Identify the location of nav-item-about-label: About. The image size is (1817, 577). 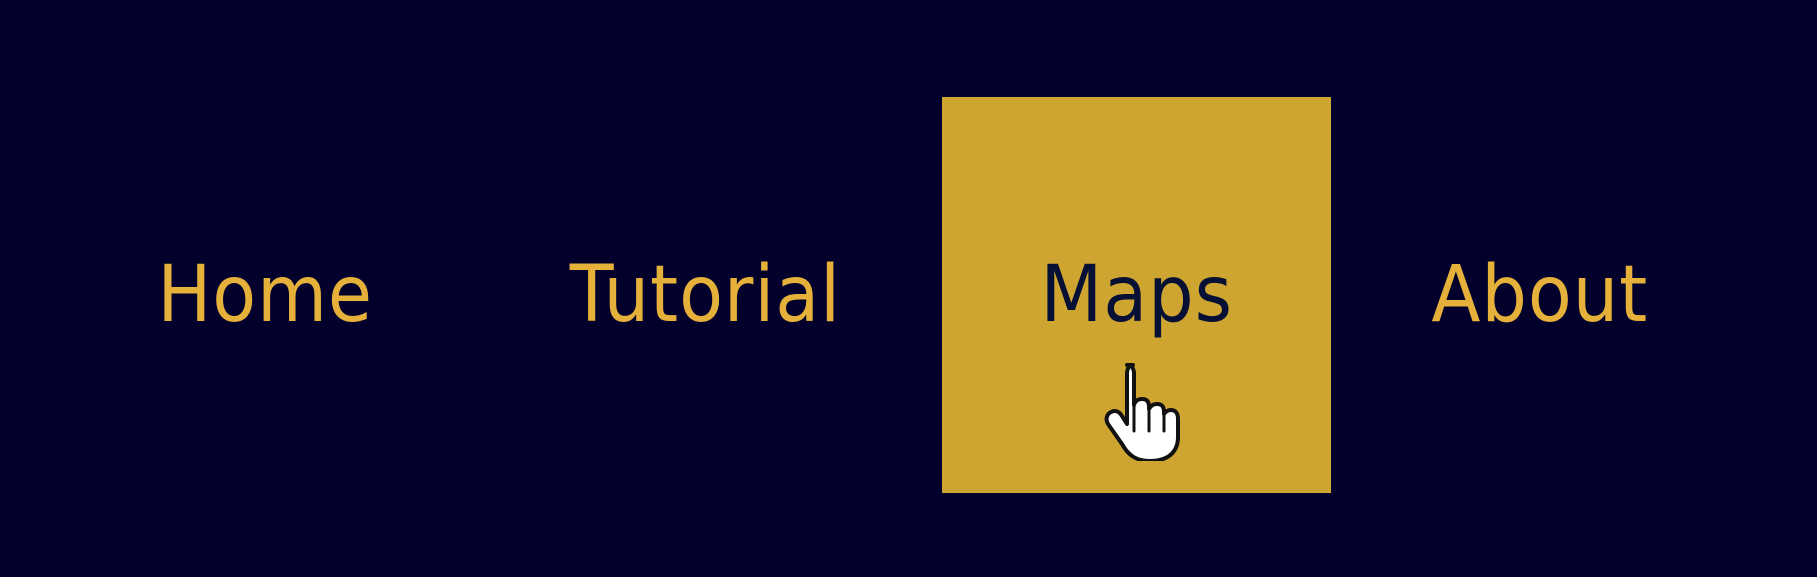
(1540, 295).